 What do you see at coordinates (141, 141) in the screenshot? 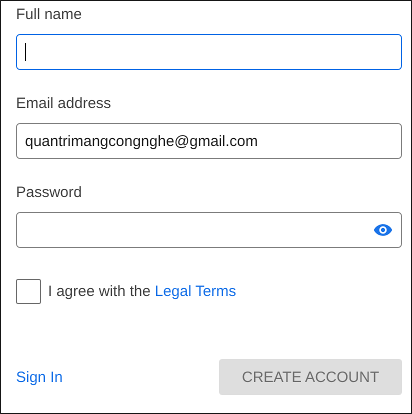
I see `field-value: quantrimangcongnghe@gmail.com` at bounding box center [141, 141].